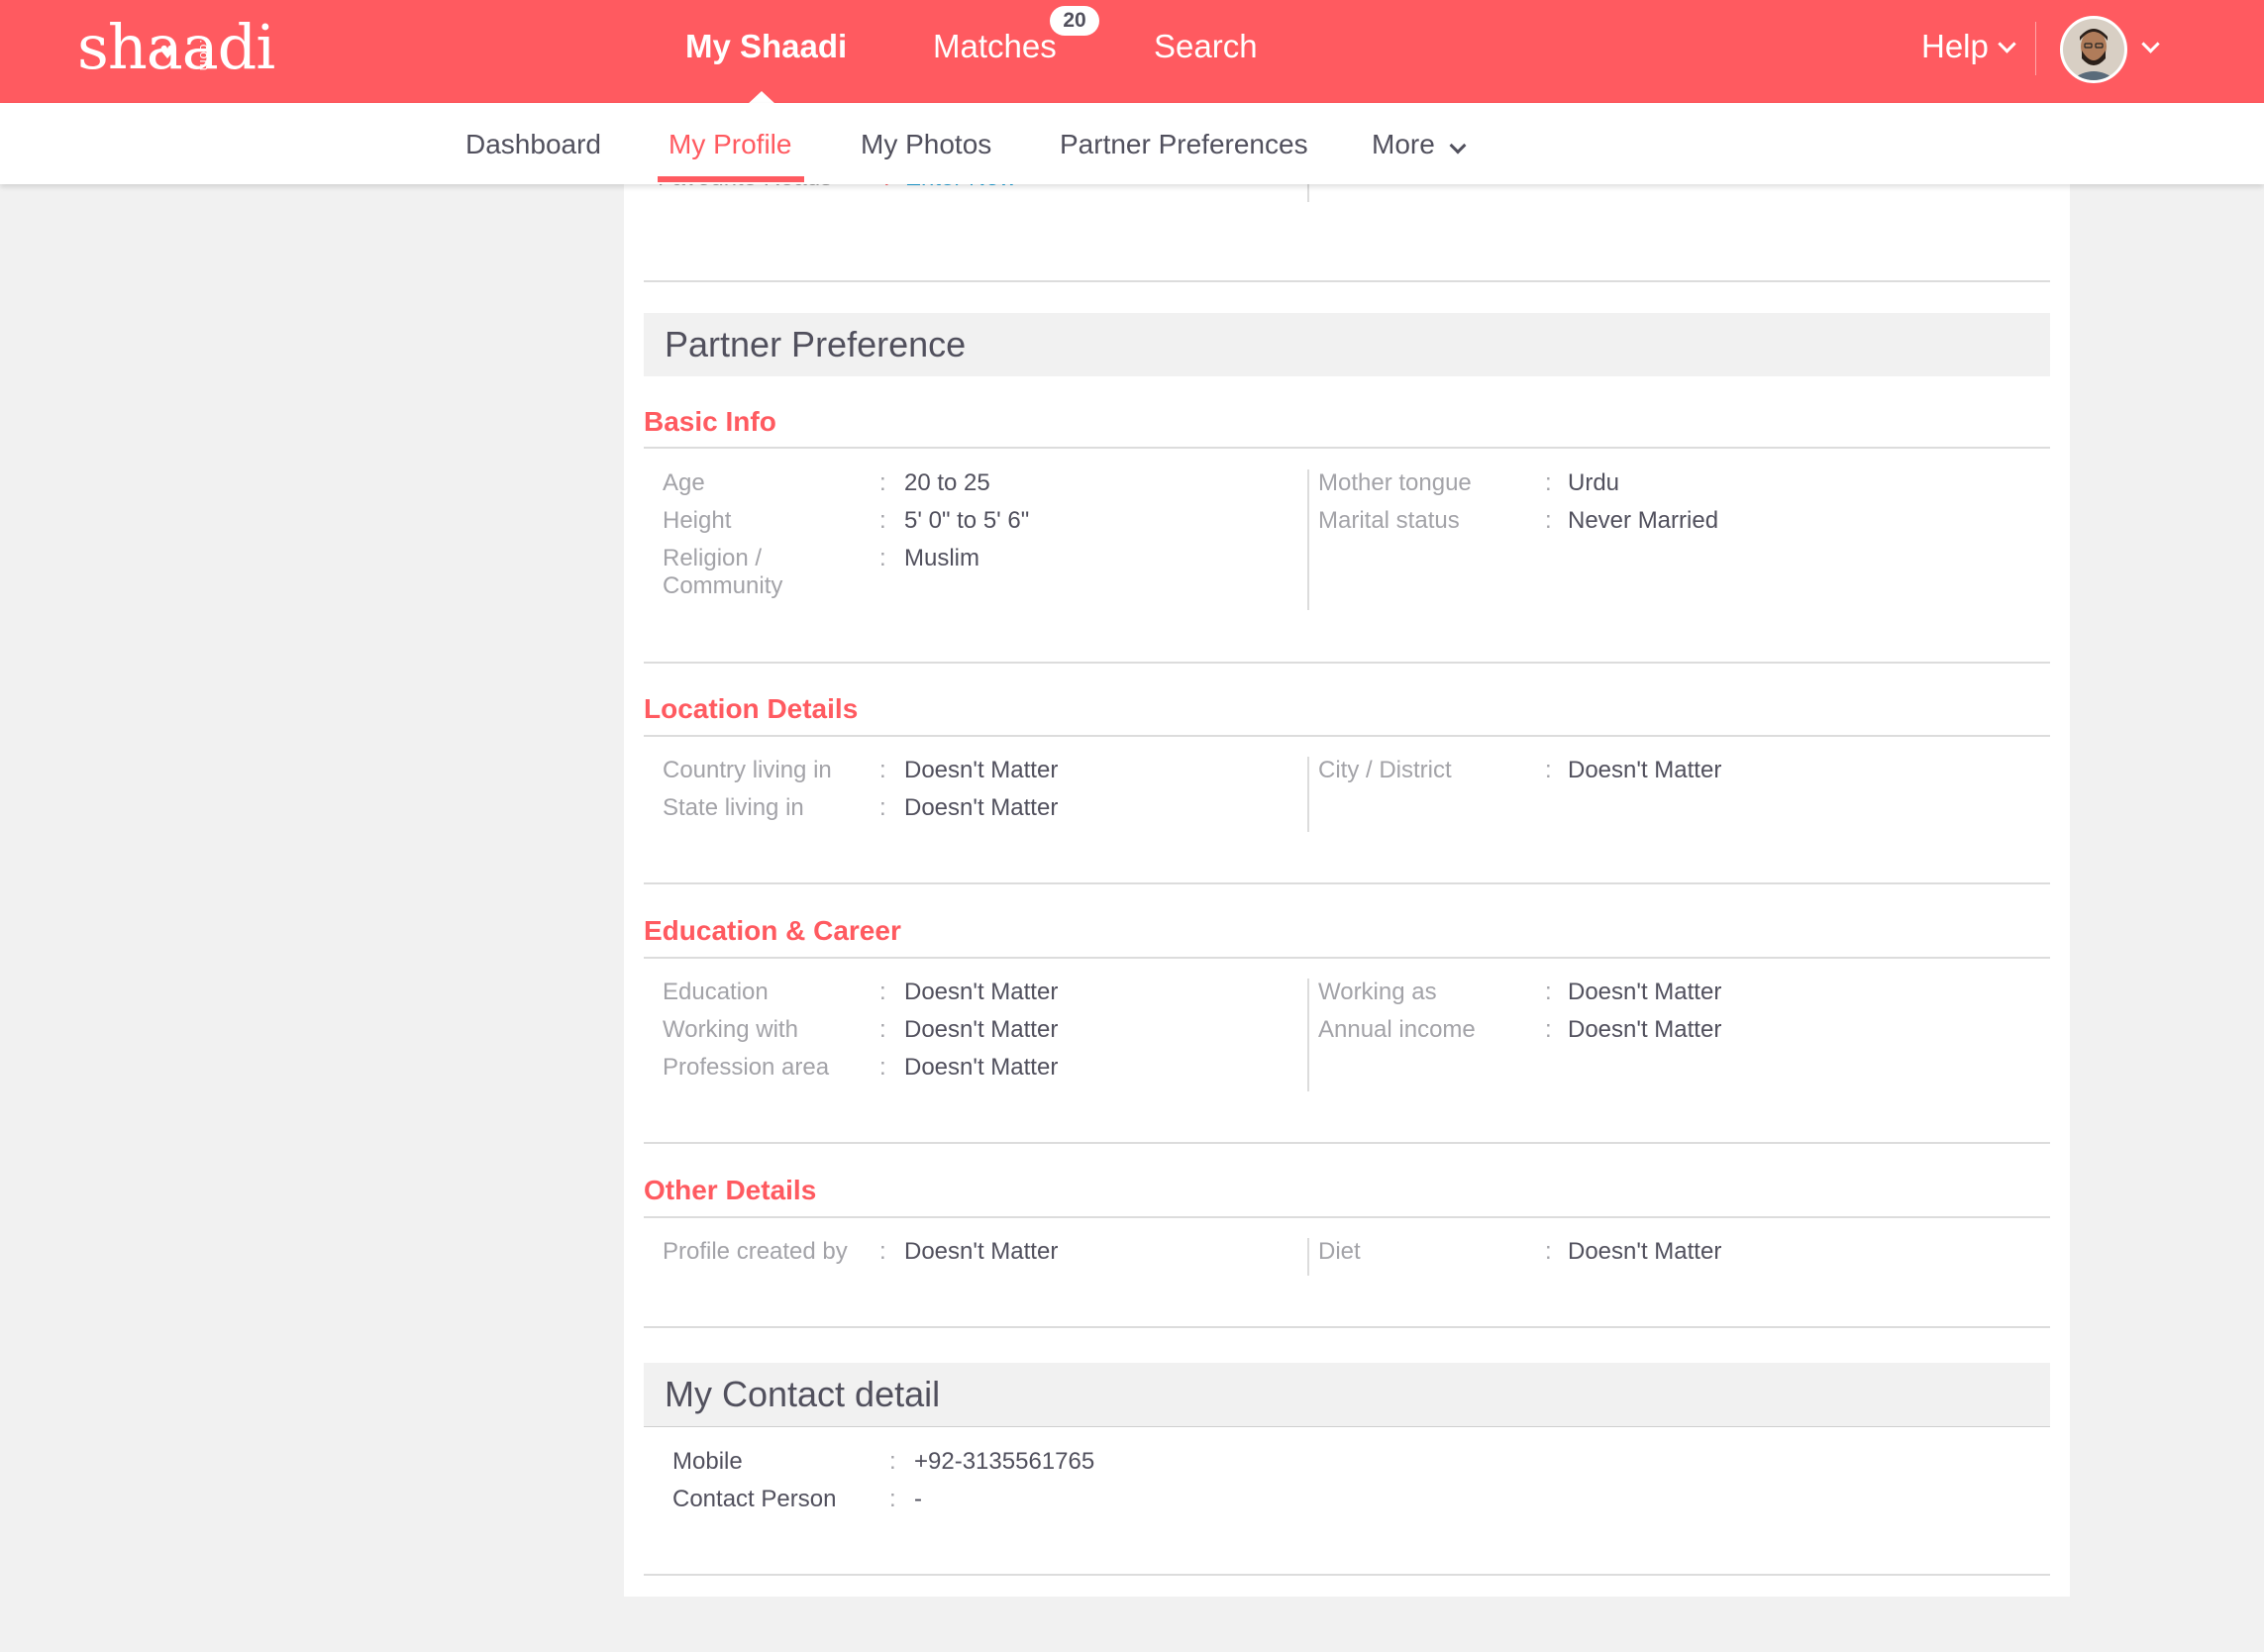 This screenshot has width=2264, height=1652. I want to click on diet-label: Diet, so click(1339, 1251).